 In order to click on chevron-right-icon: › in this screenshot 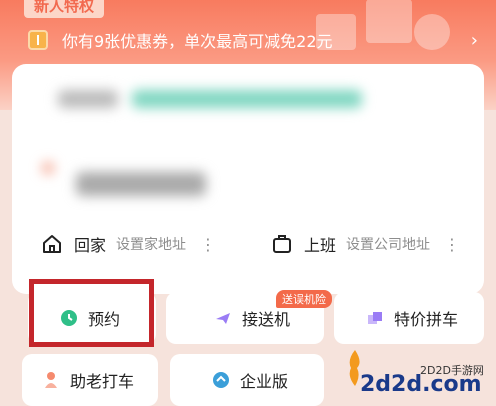, I will do `click(474, 40)`.